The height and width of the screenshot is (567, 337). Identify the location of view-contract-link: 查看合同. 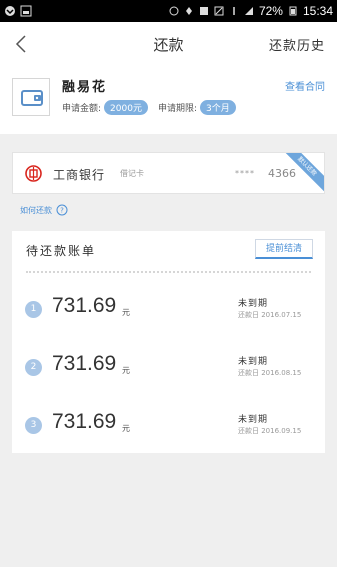
(305, 85).